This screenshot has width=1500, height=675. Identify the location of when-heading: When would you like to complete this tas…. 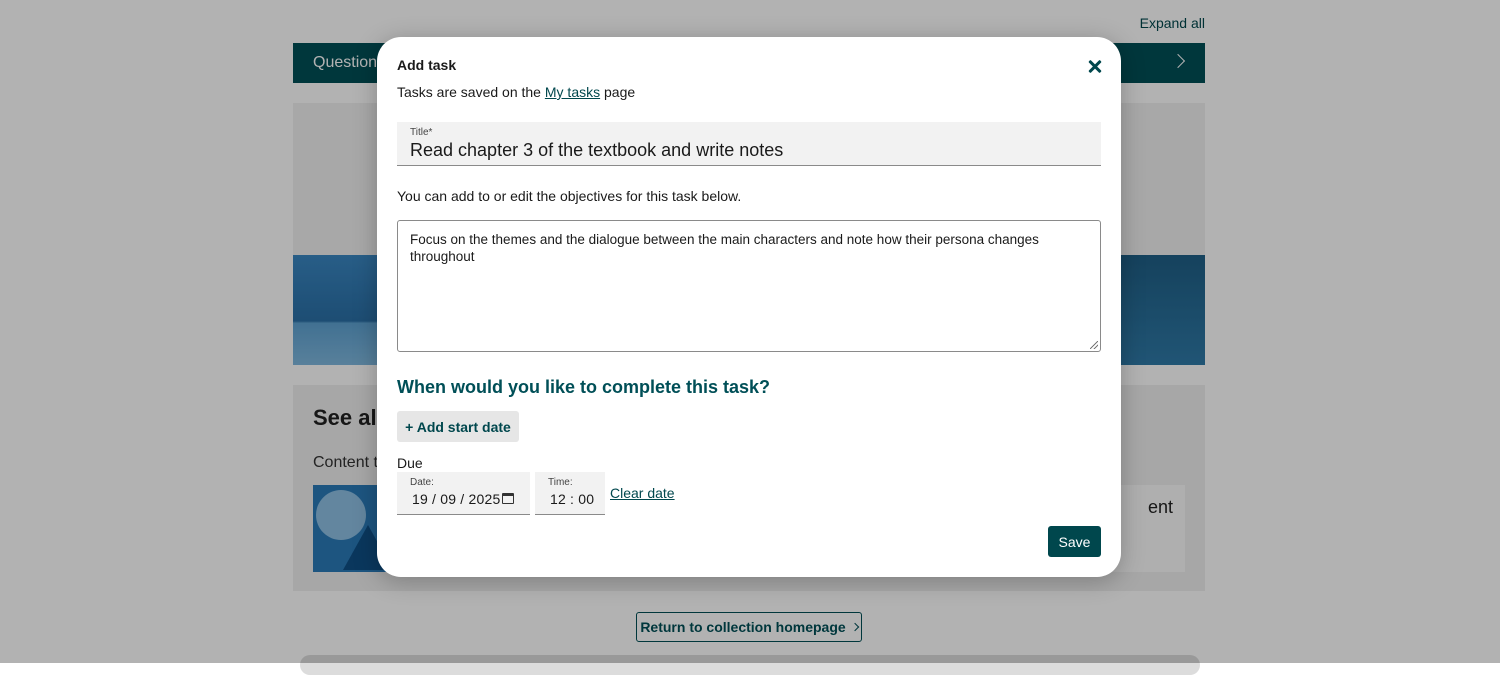
(584, 387).